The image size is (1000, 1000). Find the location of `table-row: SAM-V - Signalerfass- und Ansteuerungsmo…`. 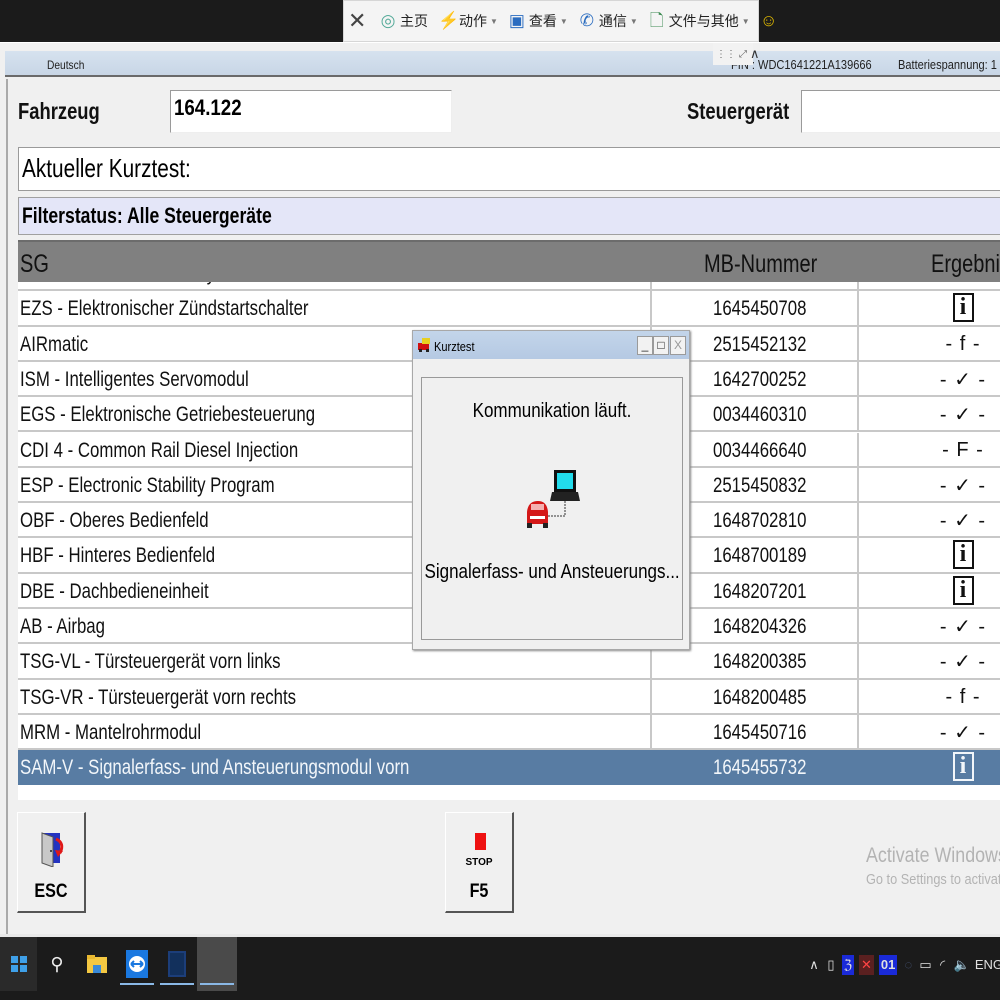

table-row: SAM-V - Signalerfass- und Ansteuerungsmo… is located at coordinates (509, 768).